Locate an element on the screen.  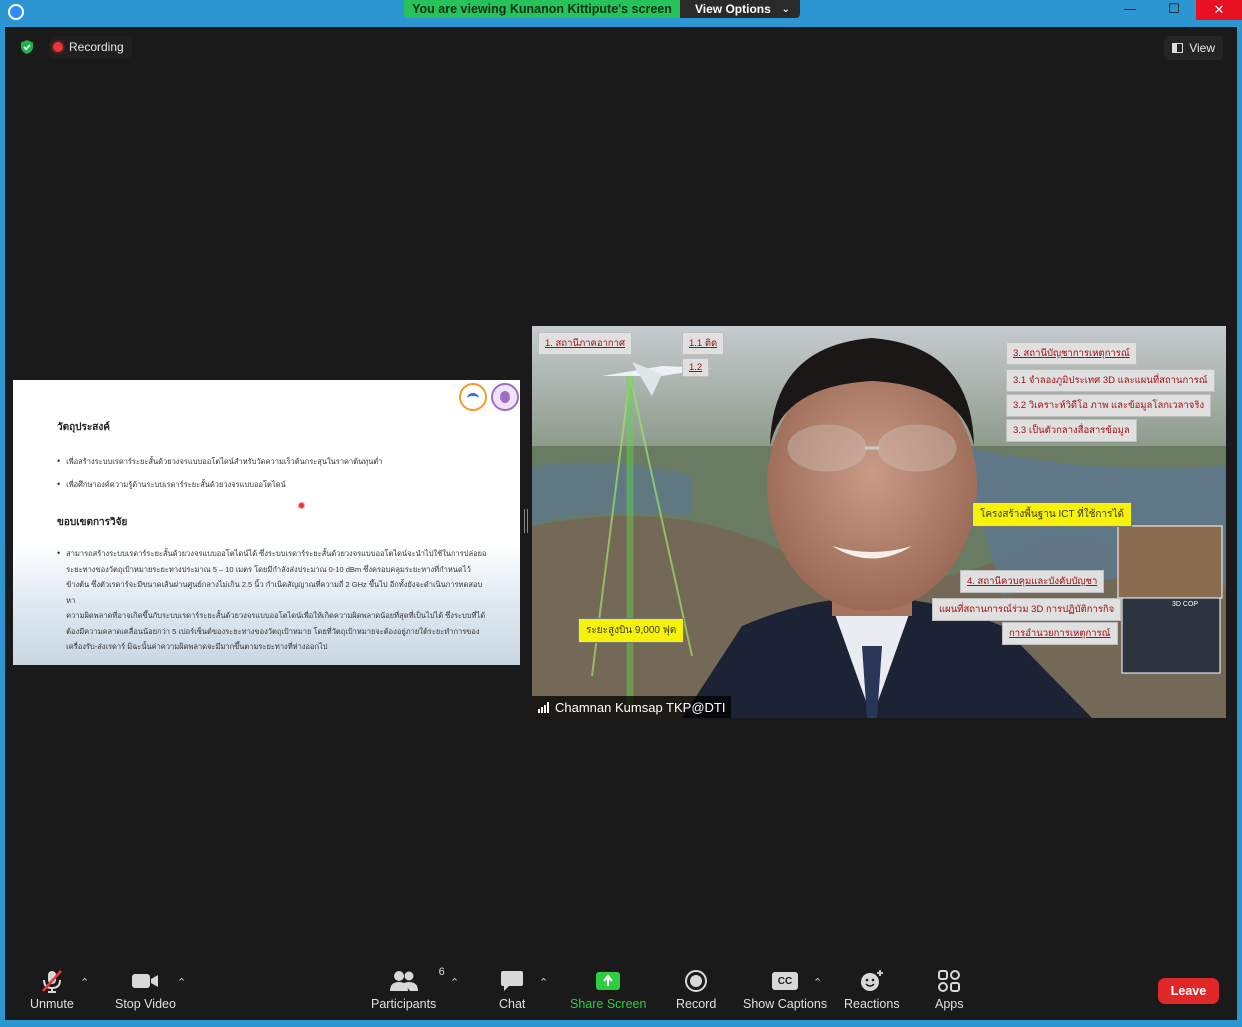
view-options-label: View Options is located at coordinates (733, 9).